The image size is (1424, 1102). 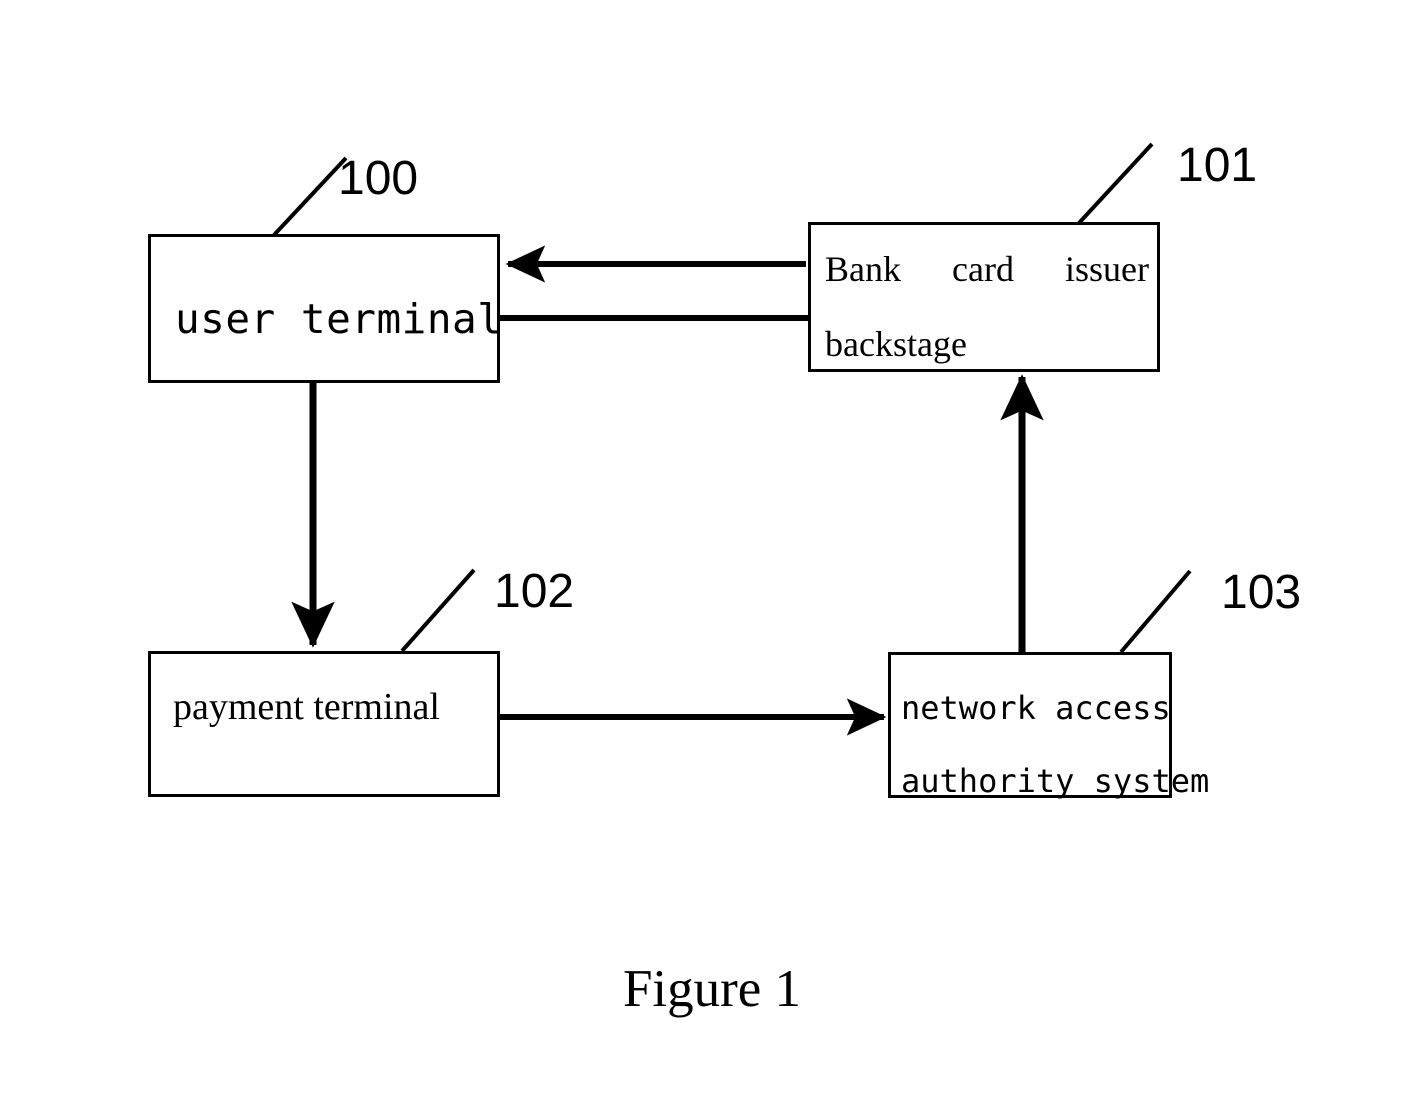 What do you see at coordinates (863, 269) in the screenshot?
I see `node-bank-label-word-bank: Bank` at bounding box center [863, 269].